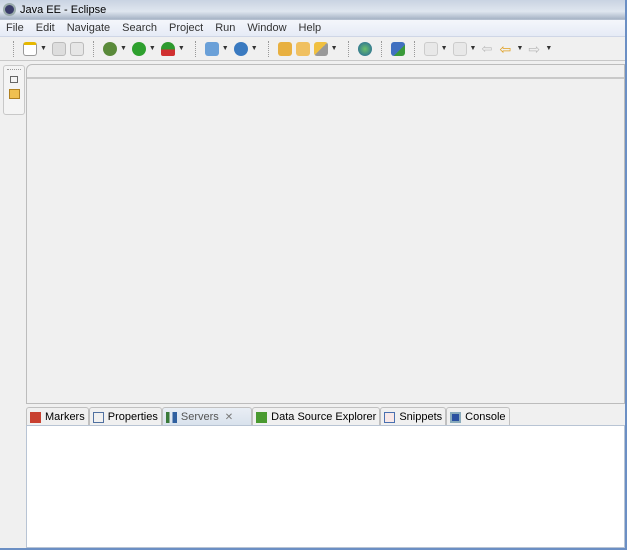 Image resolution: width=629 pixels, height=552 pixels. What do you see at coordinates (488, 48) in the screenshot?
I see `last-edit-icon: ⇦` at bounding box center [488, 48].